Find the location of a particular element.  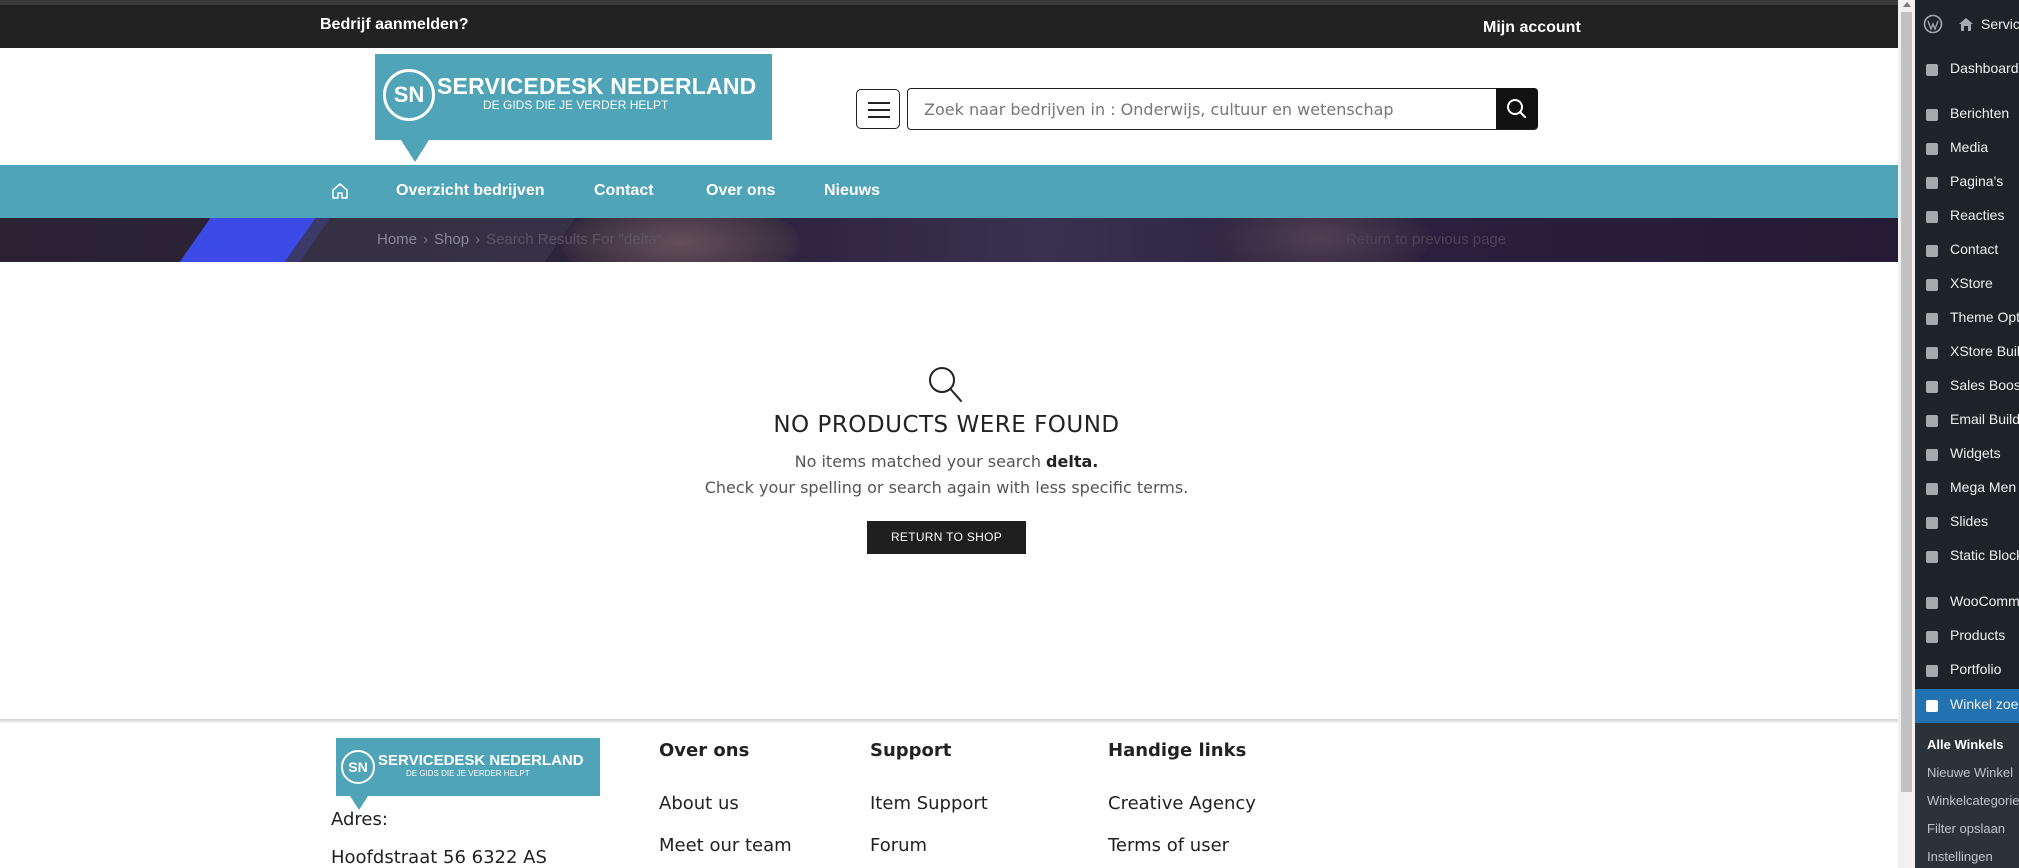

wp-menu-item: Pagina's is located at coordinates (1976, 181).